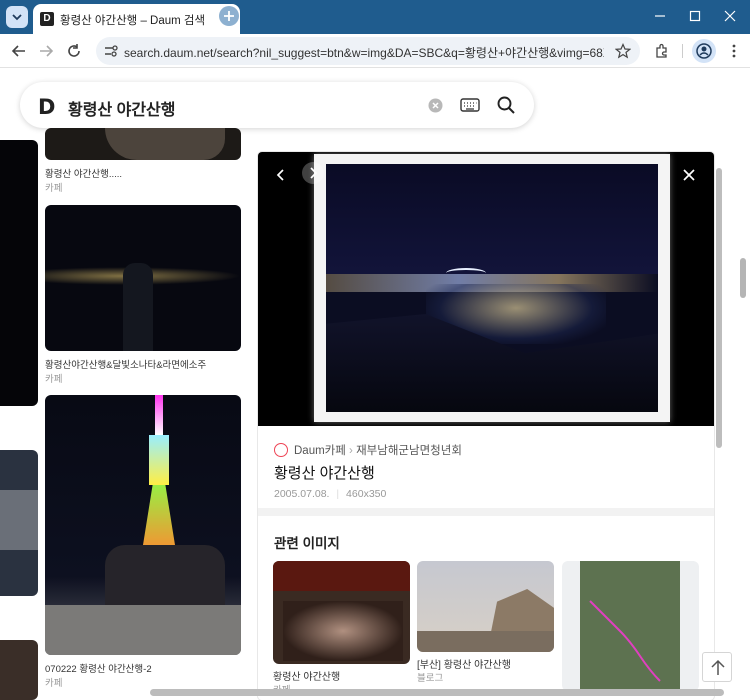  What do you see at coordinates (307, 543) in the screenshot?
I see `related-heading: 관련 이미지` at bounding box center [307, 543].